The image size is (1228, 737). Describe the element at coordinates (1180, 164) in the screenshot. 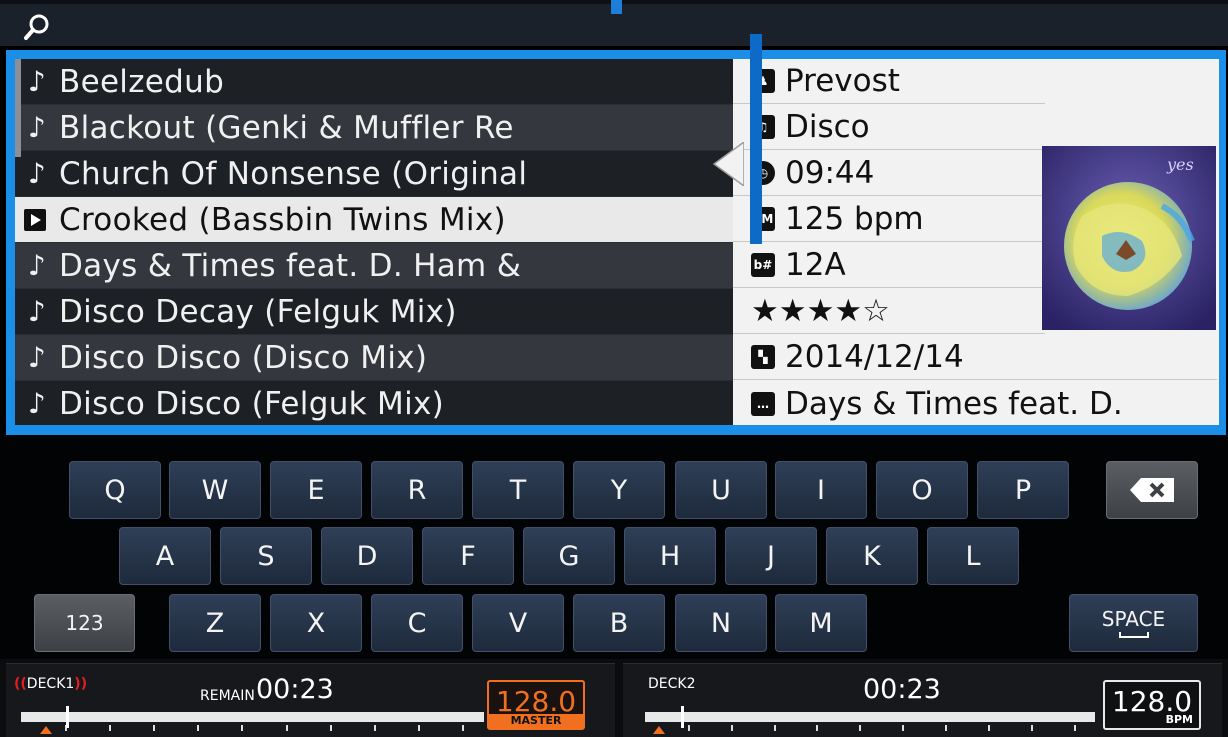

I see `svg-text: yes` at that location.